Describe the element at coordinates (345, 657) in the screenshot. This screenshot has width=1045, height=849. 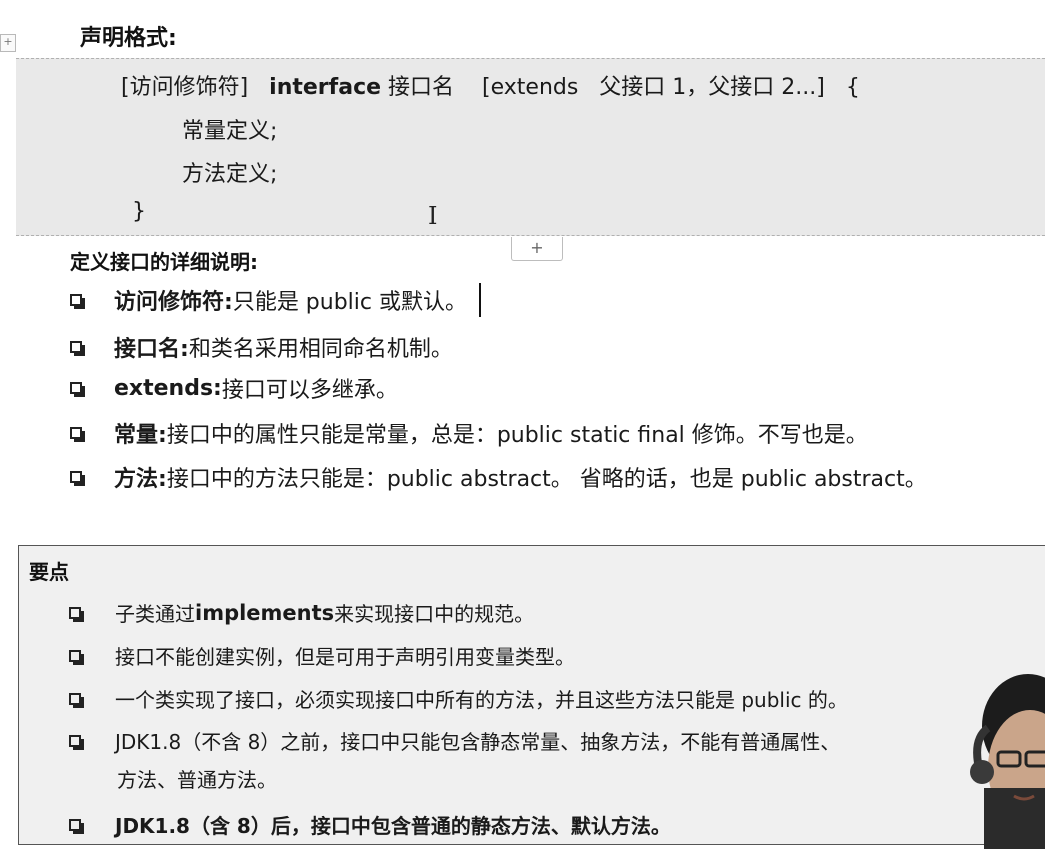
I see `key-point-text: 接口不能创建实例，但是可用于声明引用变量类型。` at that location.